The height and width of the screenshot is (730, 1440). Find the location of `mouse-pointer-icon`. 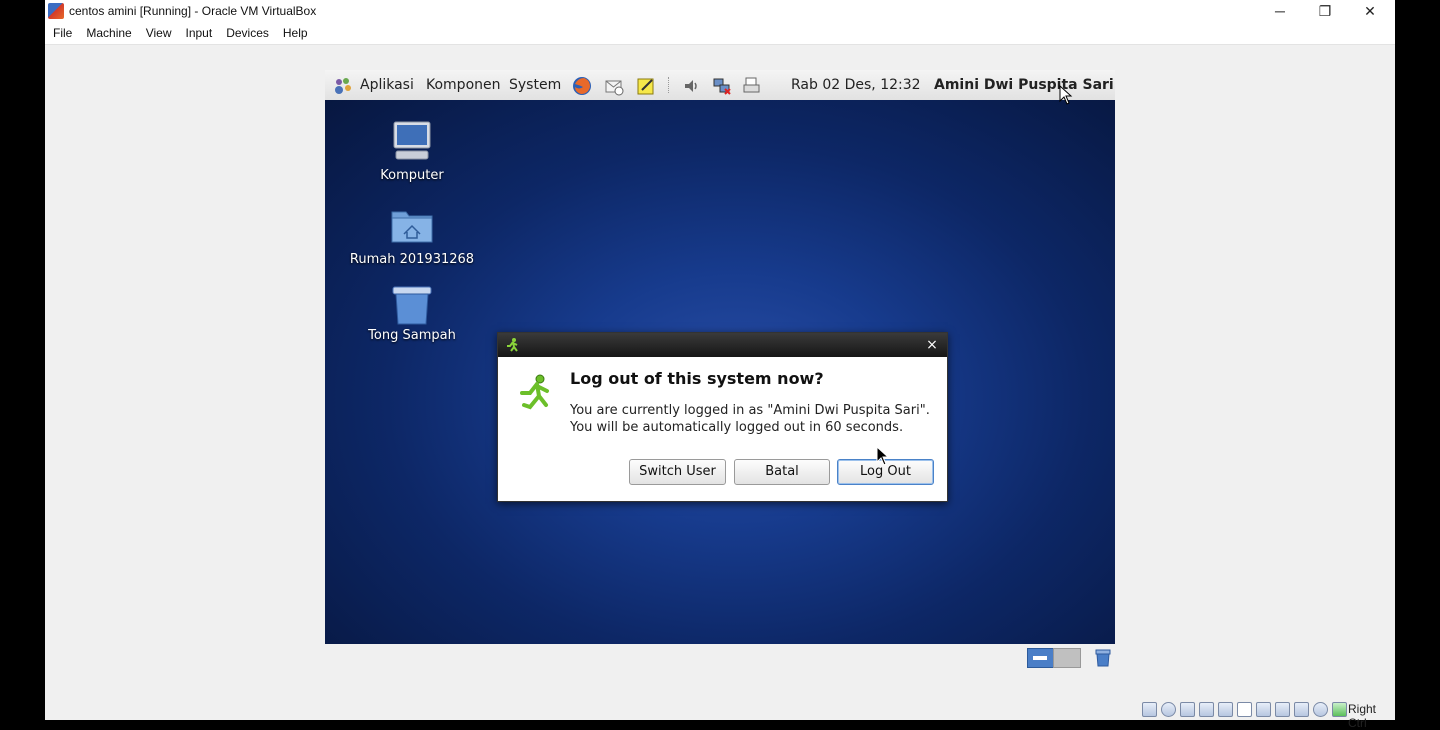

mouse-pointer-icon is located at coordinates (1066, 95).